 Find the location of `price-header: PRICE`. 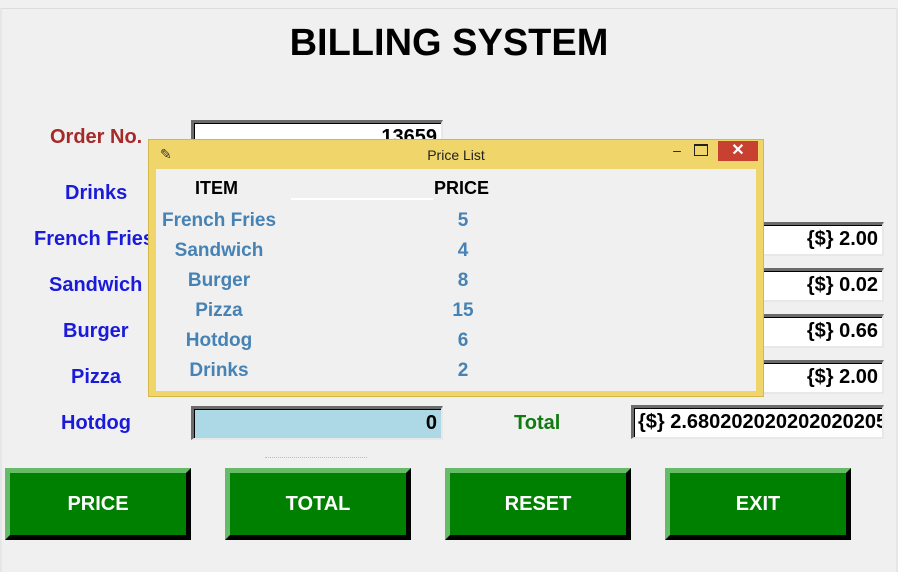

price-header: PRICE is located at coordinates (462, 188).